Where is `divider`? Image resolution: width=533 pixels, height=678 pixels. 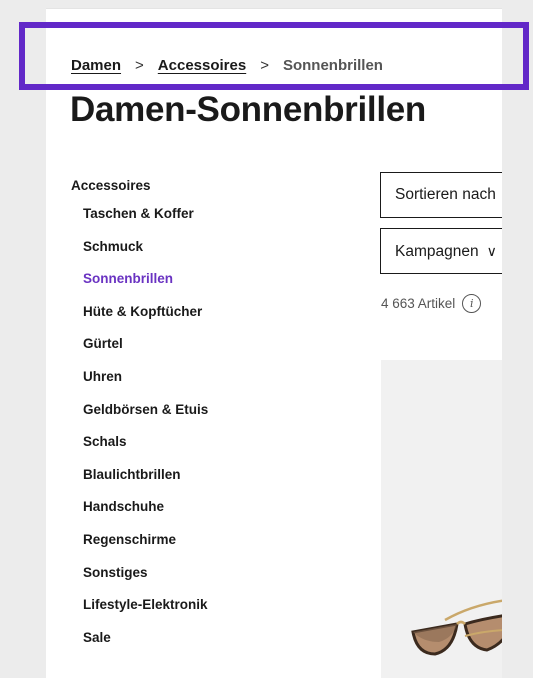
divider is located at coordinates (274, 8).